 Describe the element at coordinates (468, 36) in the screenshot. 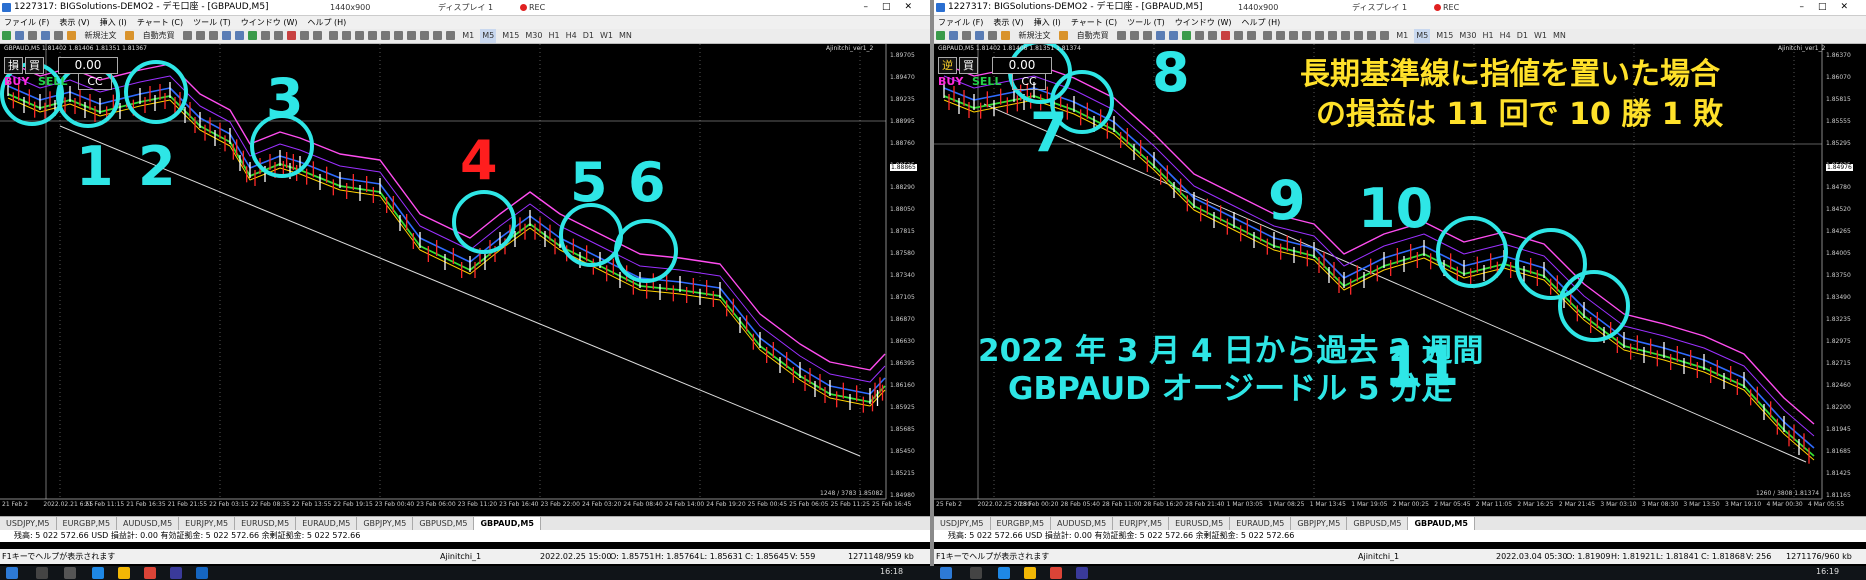

I see `tf-m1: M1` at that location.